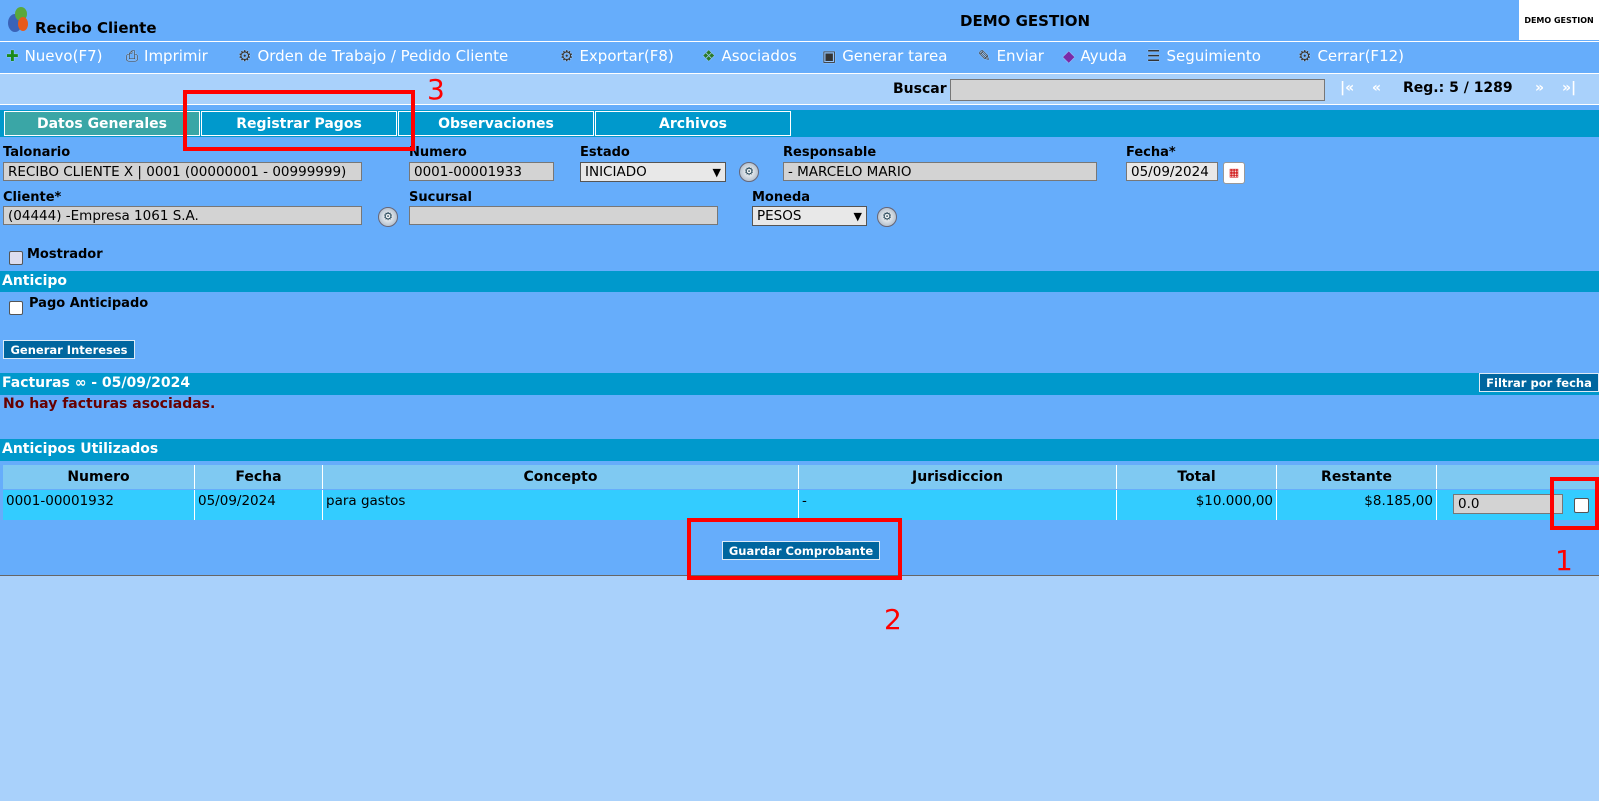  Describe the element at coordinates (561, 477) in the screenshot. I see `col-concepto: Concepto` at that location.